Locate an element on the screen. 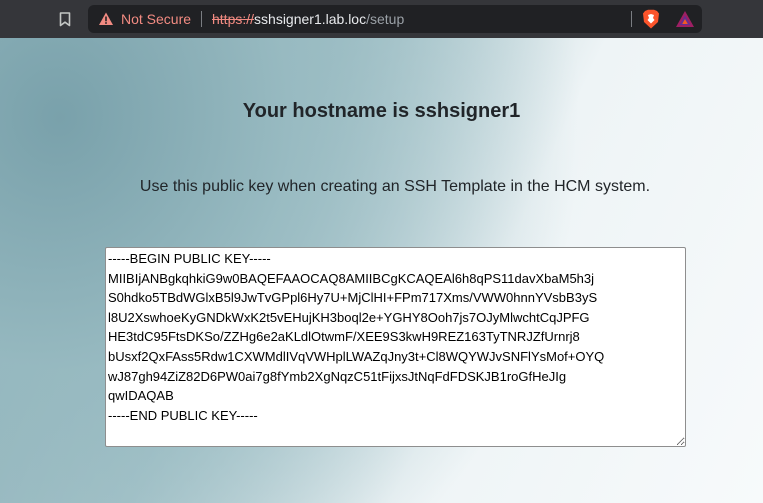 This screenshot has width=763, height=503. brave-rewards-icon is located at coordinates (685, 19).